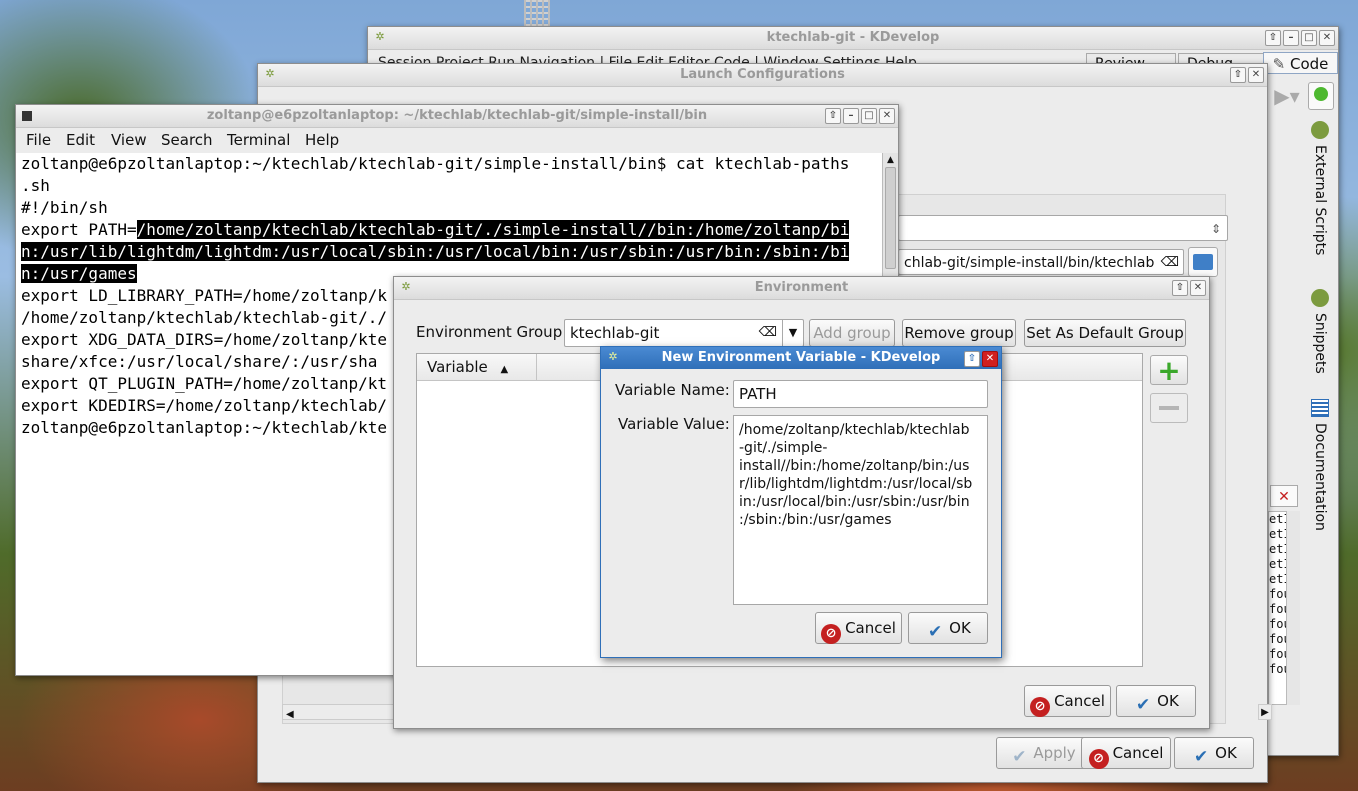  Describe the element at coordinates (204, 317) in the screenshot. I see `terminal-line: /home/zoltanp/ktechlab/ktechlab-git/./` at that location.